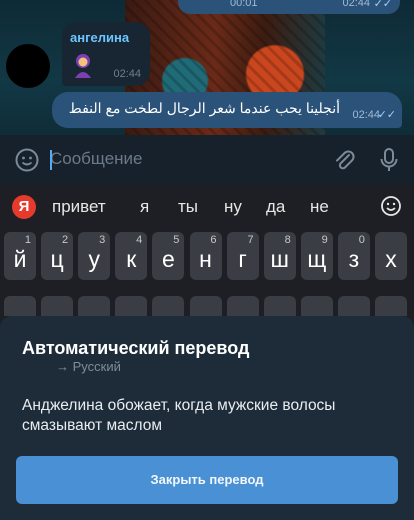 This screenshot has height=520, width=414. What do you see at coordinates (176, 240) in the screenshot?
I see `key-hint: 5` at bounding box center [176, 240].